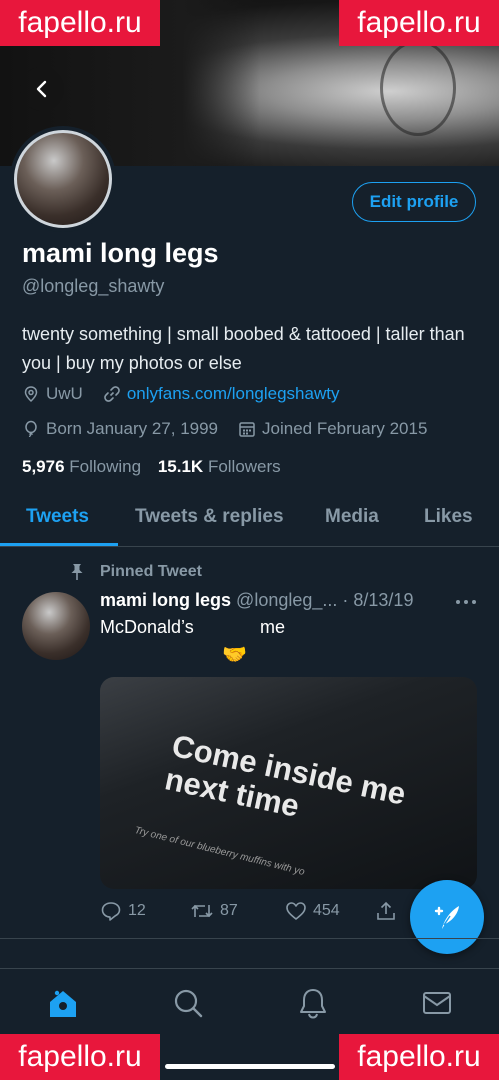  Describe the element at coordinates (77, 572) in the screenshot. I see `pin-icon` at that location.